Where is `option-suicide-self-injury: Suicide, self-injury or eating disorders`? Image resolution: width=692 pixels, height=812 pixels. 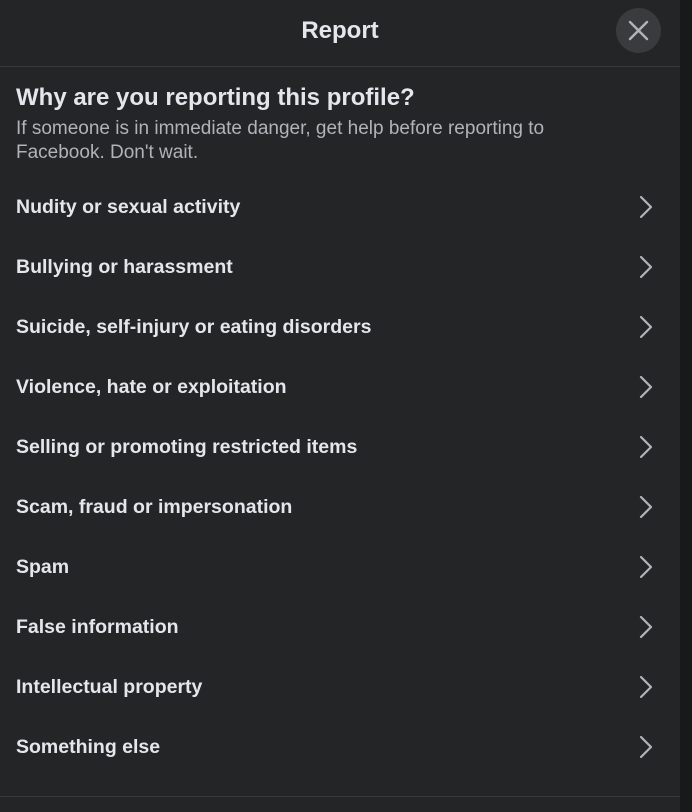 option-suicide-self-injury: Suicide, self-injury or eating disorders is located at coordinates (340, 327).